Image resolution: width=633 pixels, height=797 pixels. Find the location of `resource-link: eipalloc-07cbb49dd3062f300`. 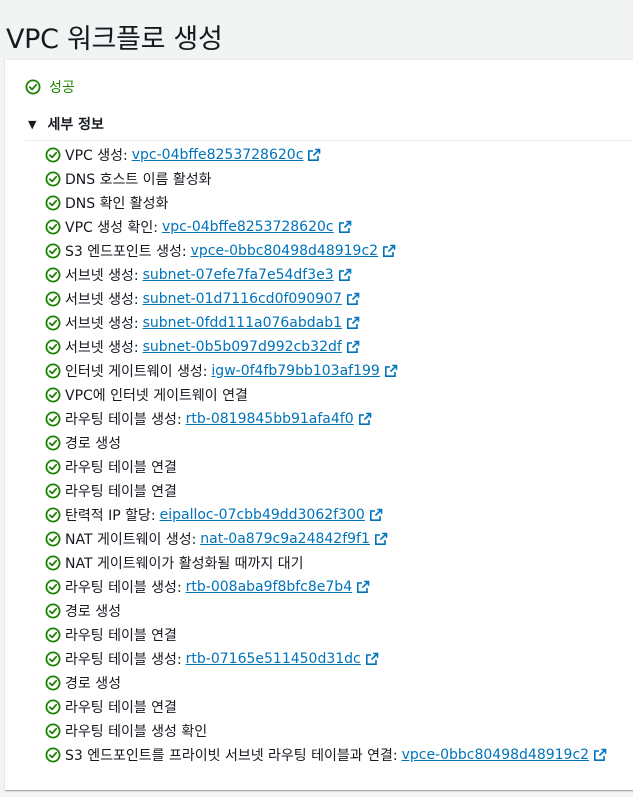

resource-link: eipalloc-07cbb49dd3062f300 is located at coordinates (271, 515).